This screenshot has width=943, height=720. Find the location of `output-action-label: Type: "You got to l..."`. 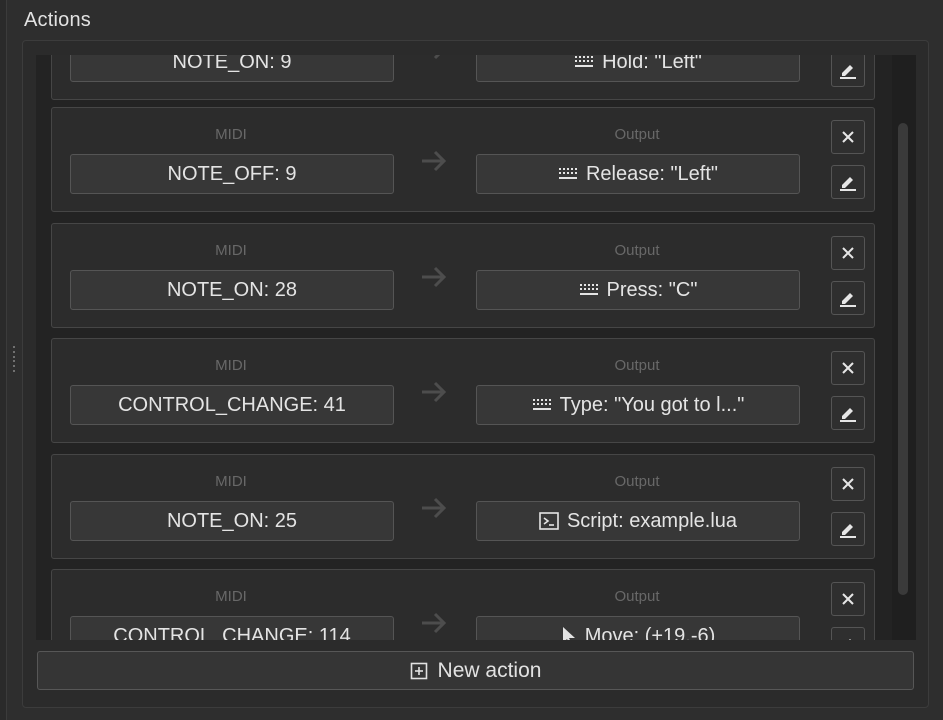

output-action-label: Type: "You got to l..." is located at coordinates (652, 404).